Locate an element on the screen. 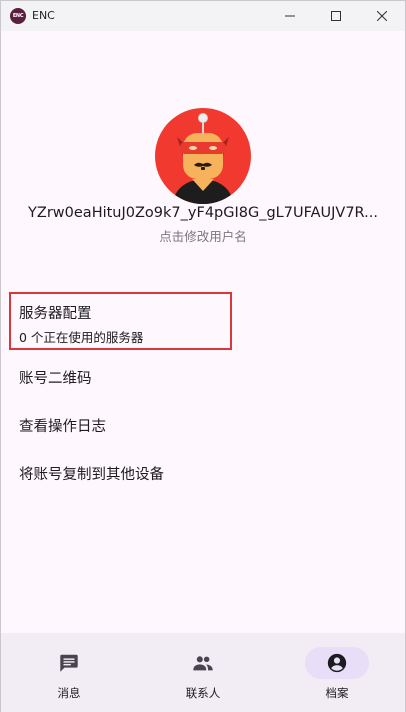 This screenshot has width=406, height=712. nav-item-contacts: 联系人 is located at coordinates (203, 672).